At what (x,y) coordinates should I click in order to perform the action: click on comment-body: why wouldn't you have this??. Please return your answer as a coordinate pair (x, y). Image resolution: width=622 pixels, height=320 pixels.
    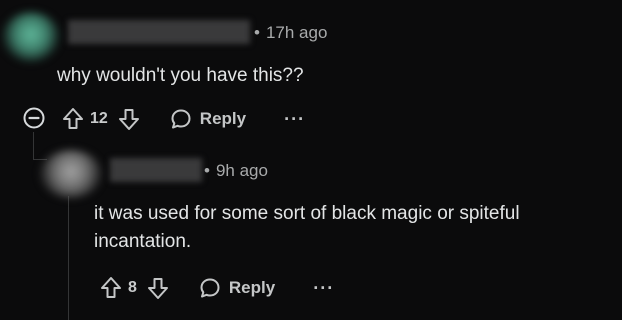
    Looking at the image, I should click on (180, 75).